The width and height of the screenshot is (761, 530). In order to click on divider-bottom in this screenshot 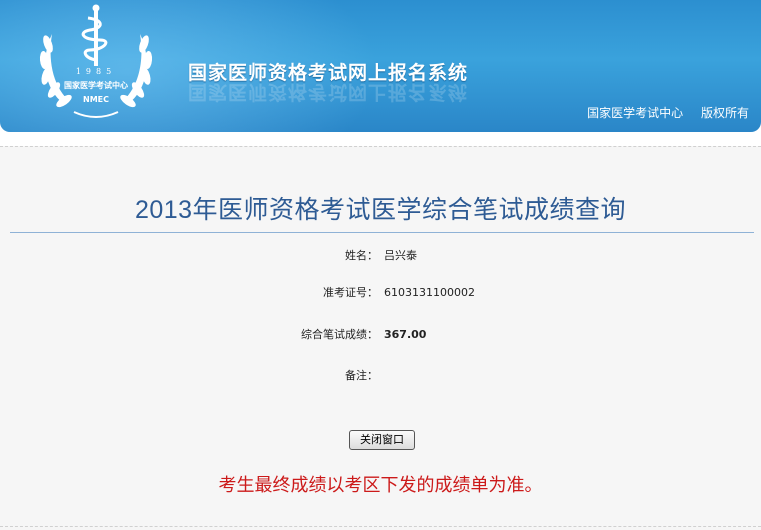, I will do `click(380, 526)`.